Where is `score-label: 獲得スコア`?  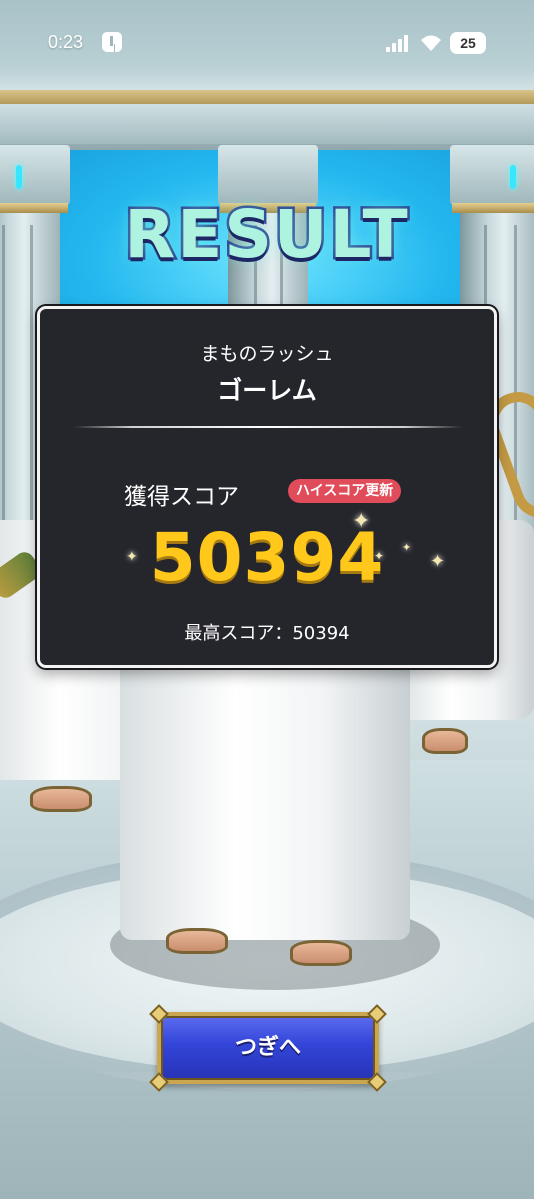
score-label: 獲得スコア is located at coordinates (181, 497).